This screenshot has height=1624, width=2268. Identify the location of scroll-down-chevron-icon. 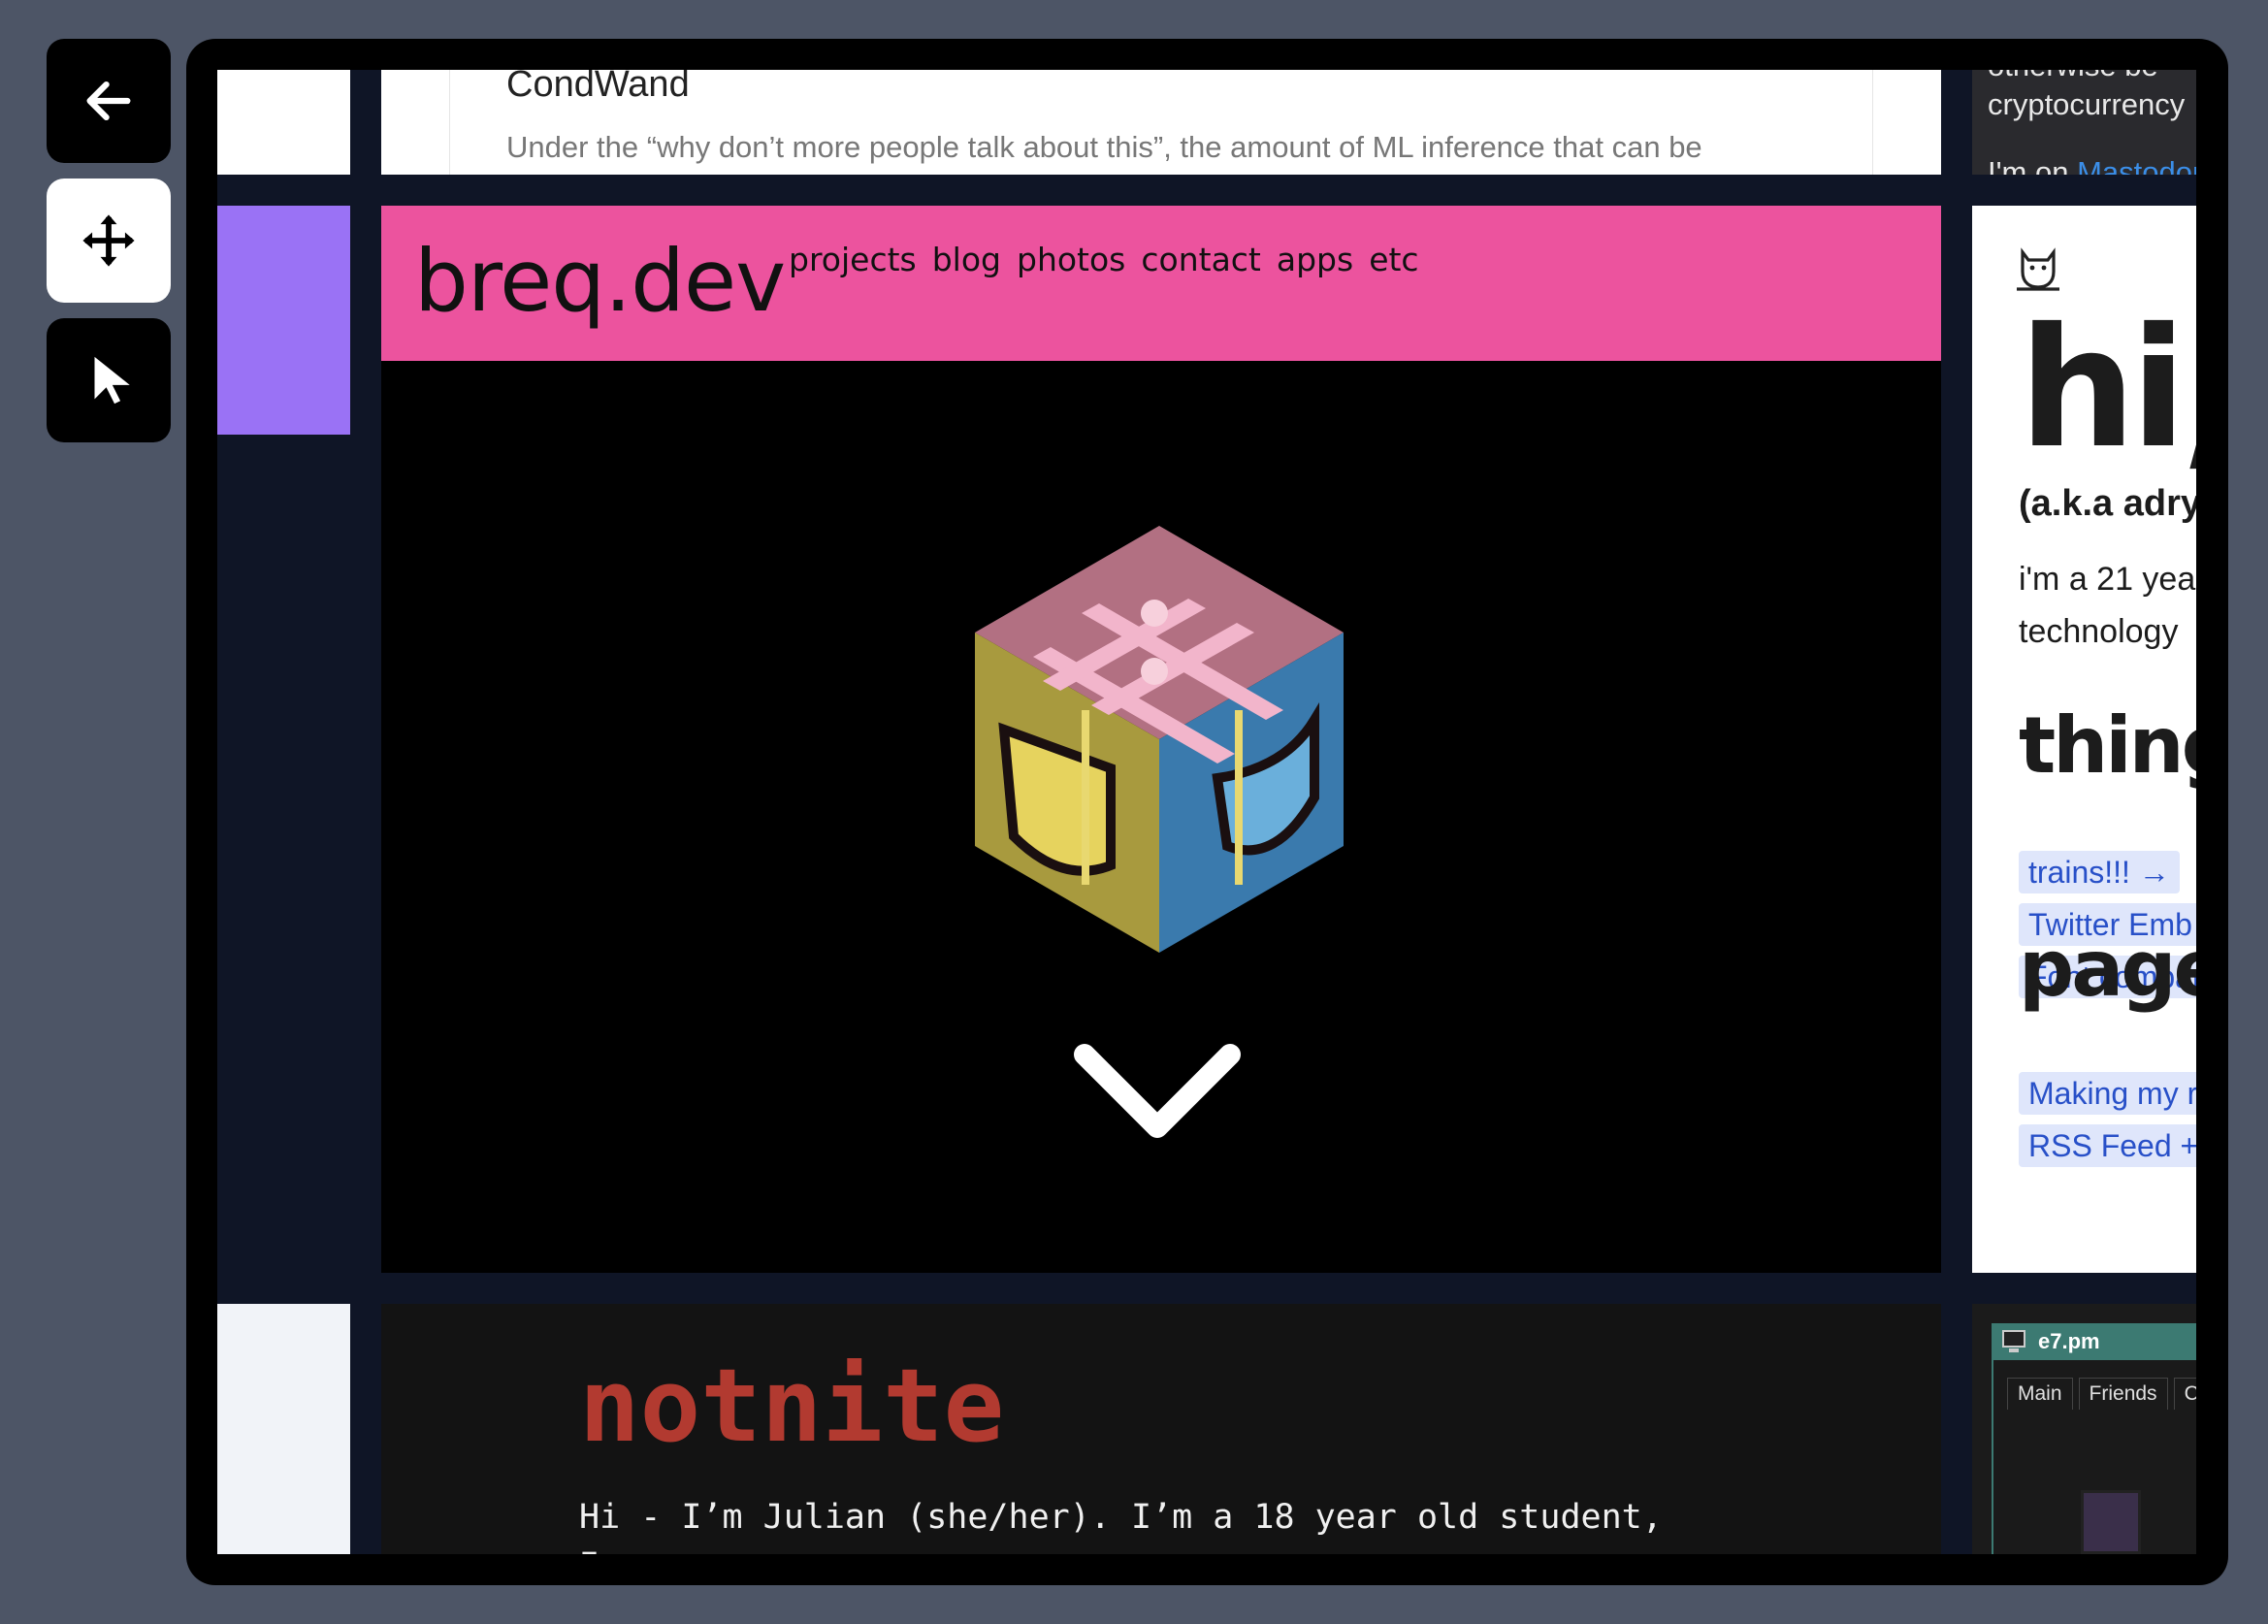
(1157, 1093).